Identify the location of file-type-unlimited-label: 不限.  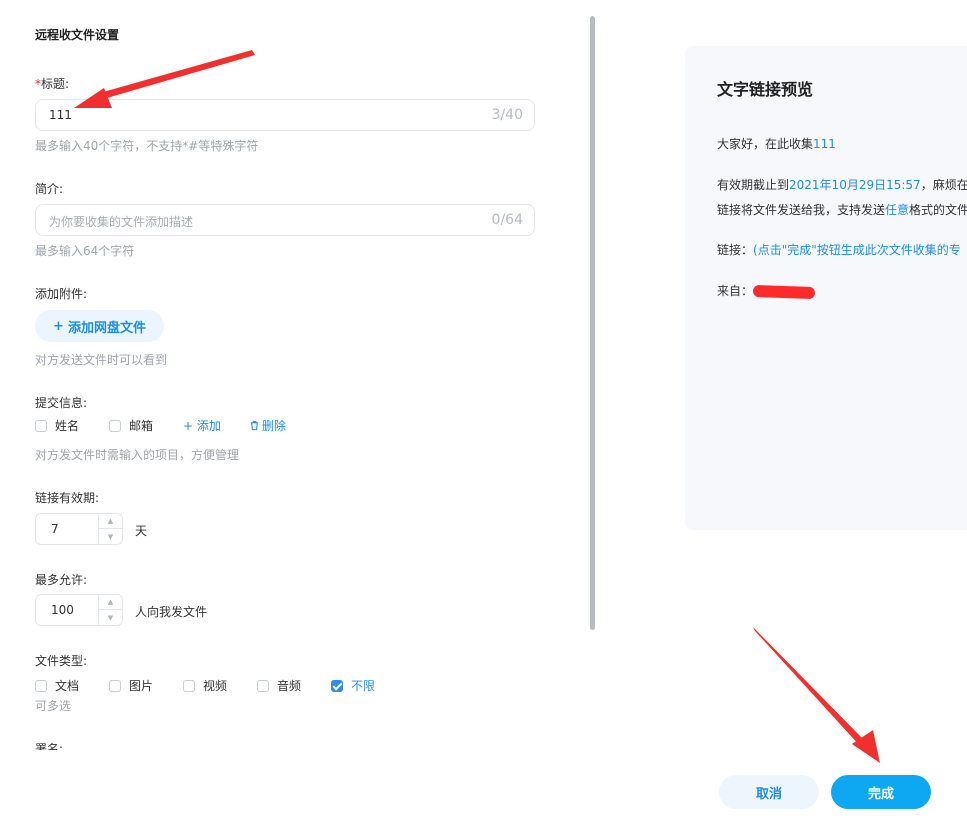
(363, 686).